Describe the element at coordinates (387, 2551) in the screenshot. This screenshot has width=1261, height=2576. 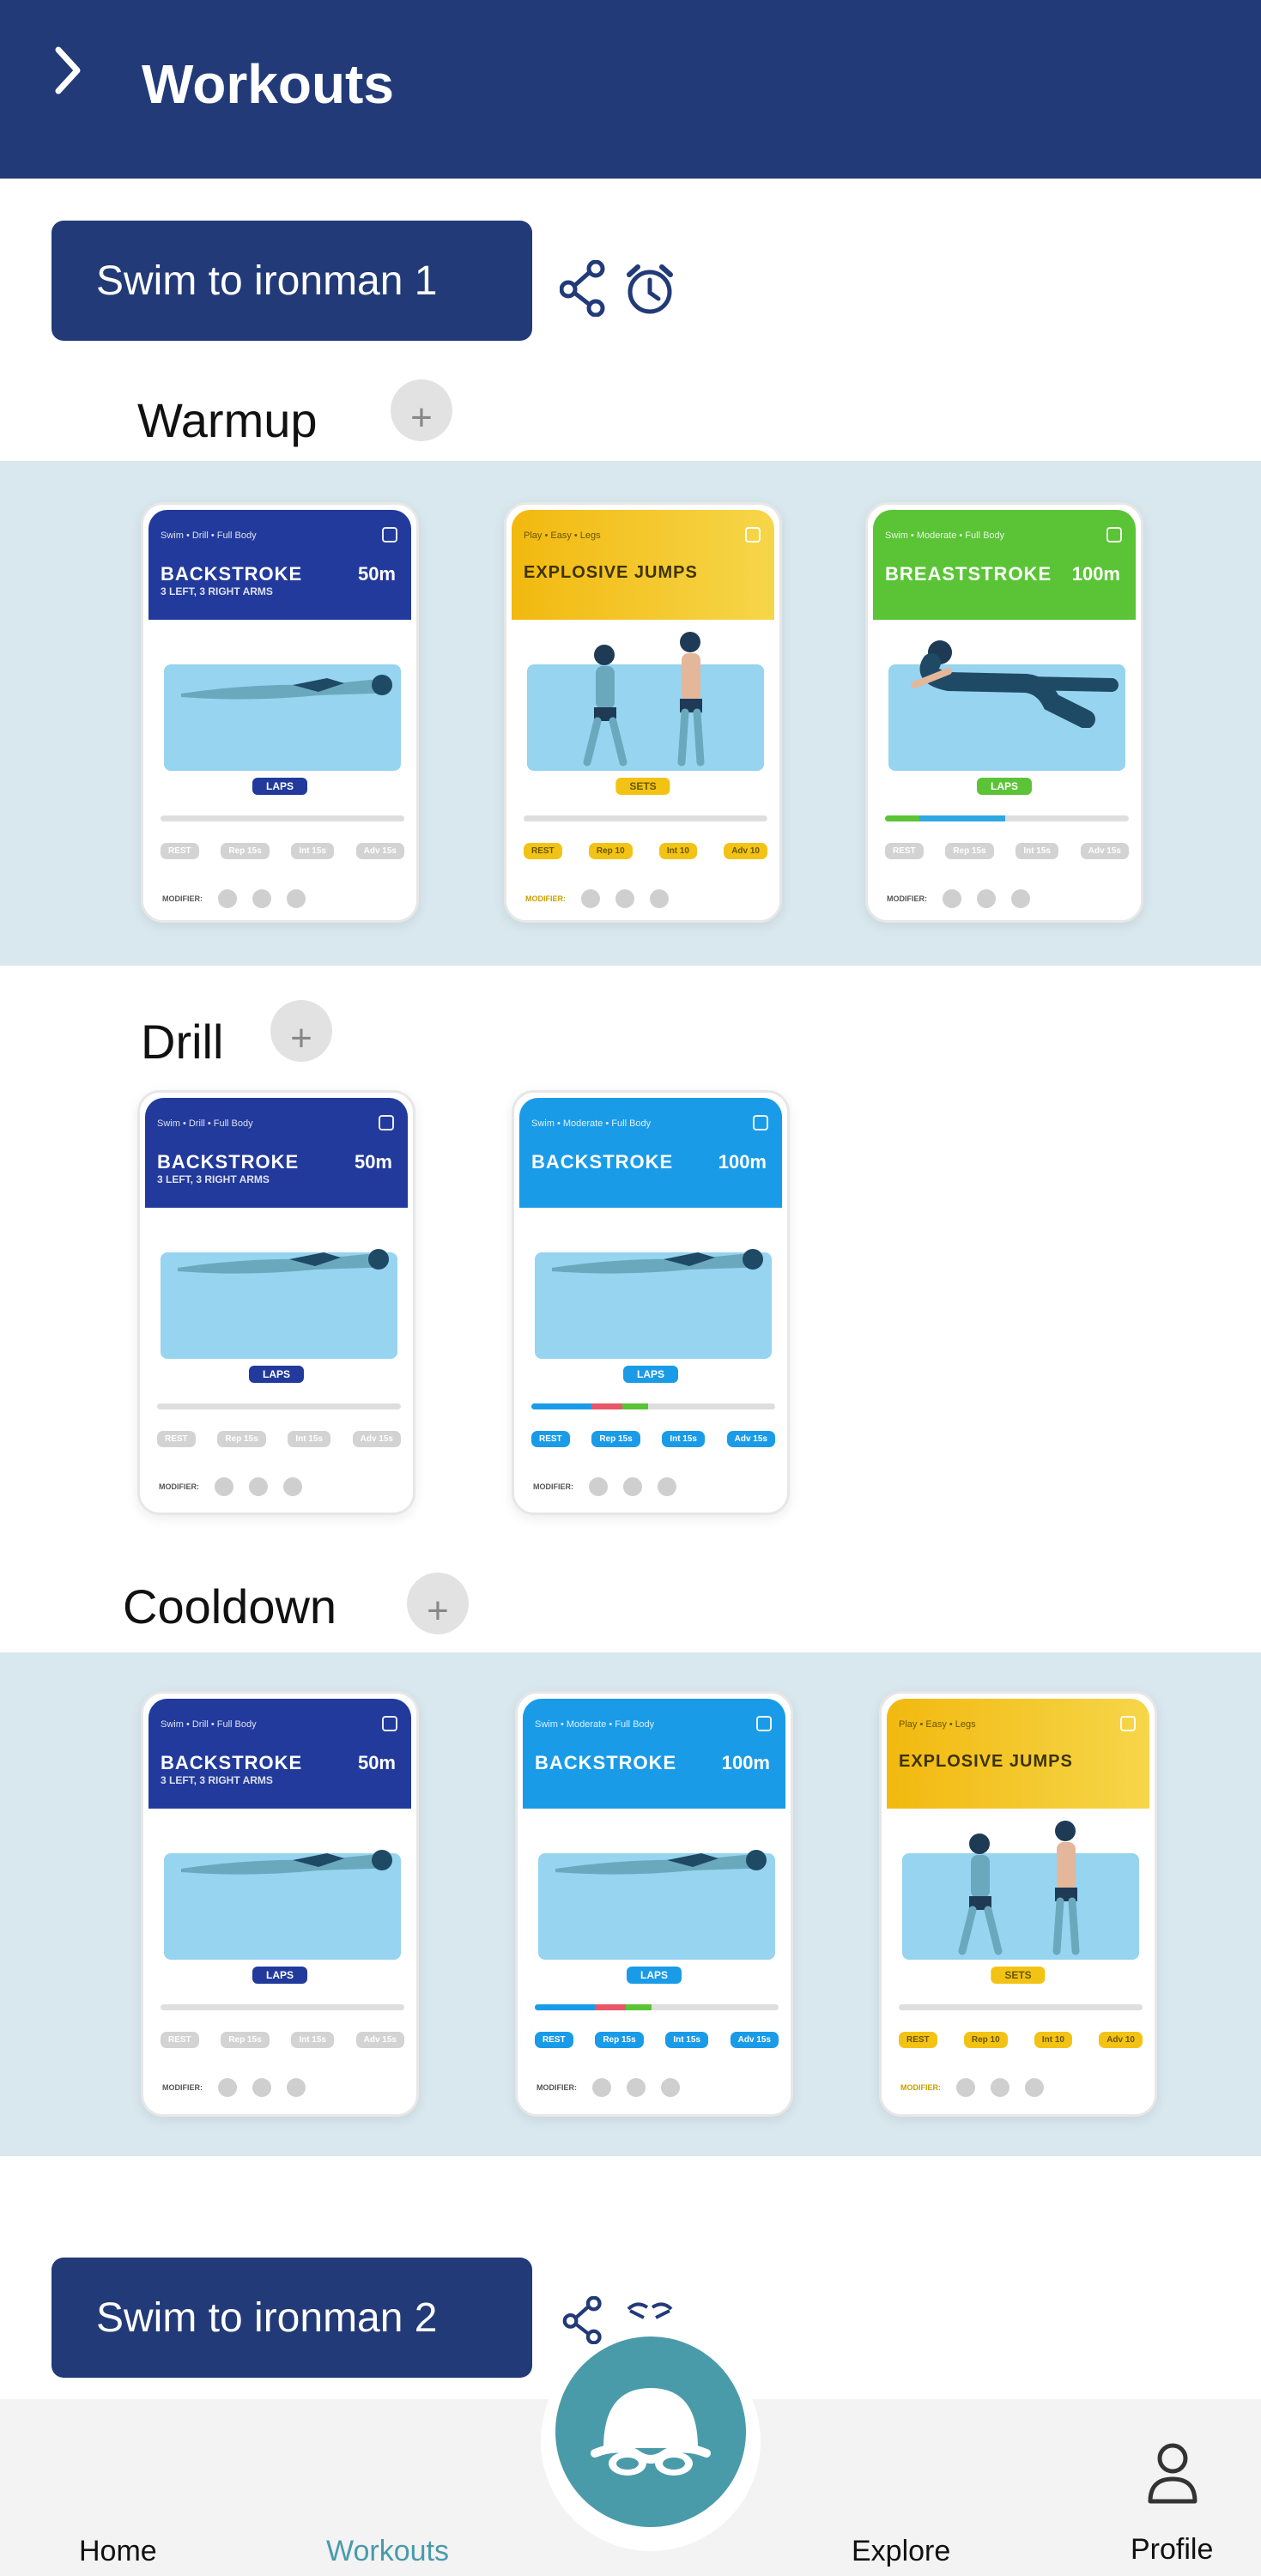
I see `tab-workouts: Workouts` at that location.